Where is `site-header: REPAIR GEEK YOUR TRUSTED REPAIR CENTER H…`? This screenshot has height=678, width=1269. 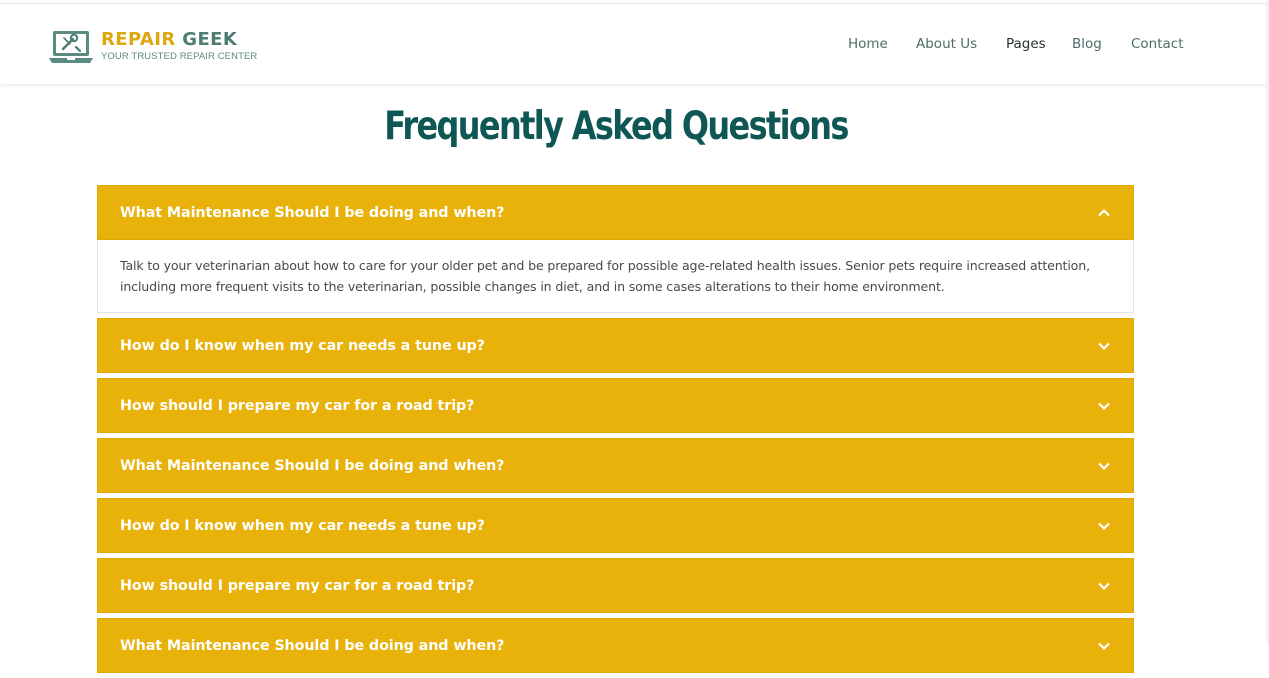
site-header: REPAIR GEEK YOUR TRUSTED REPAIR CENTER H… is located at coordinates (634, 44).